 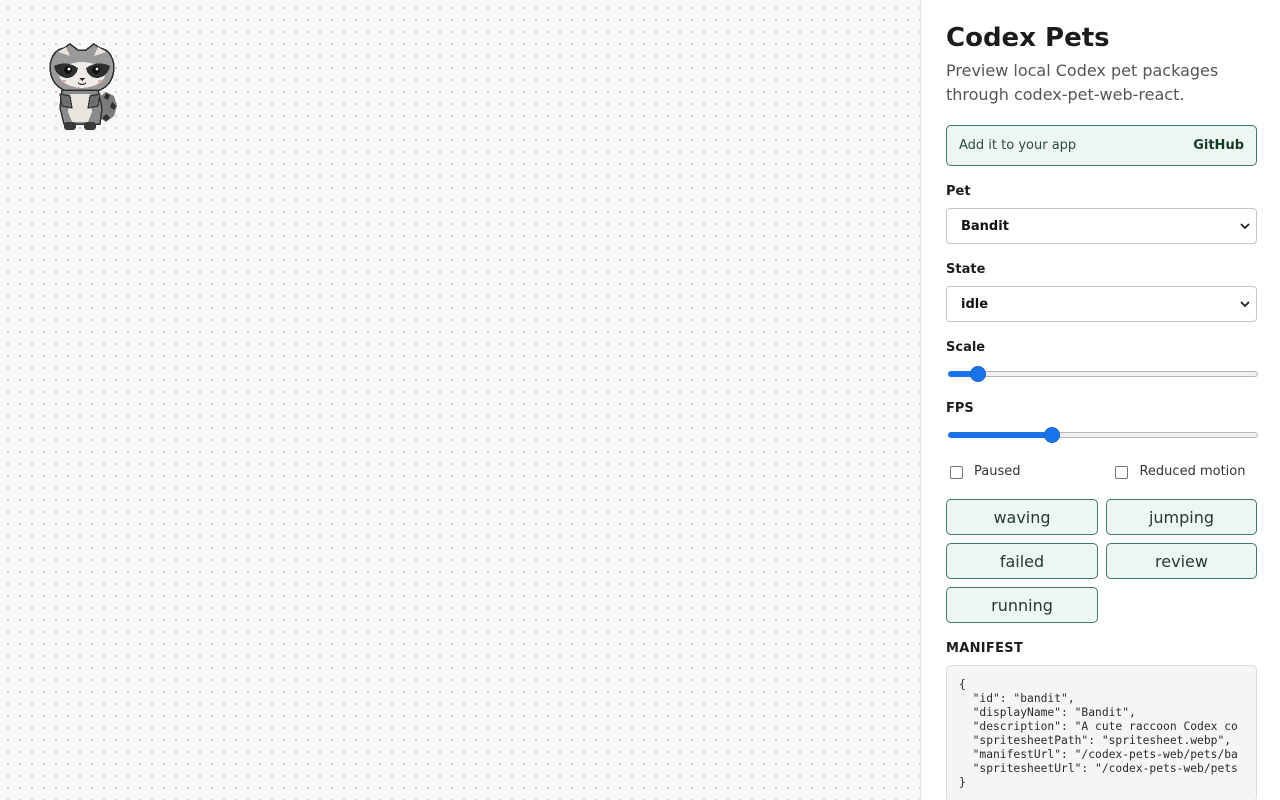 What do you see at coordinates (985, 648) in the screenshot?
I see `manifest-heading: MANIFEST` at bounding box center [985, 648].